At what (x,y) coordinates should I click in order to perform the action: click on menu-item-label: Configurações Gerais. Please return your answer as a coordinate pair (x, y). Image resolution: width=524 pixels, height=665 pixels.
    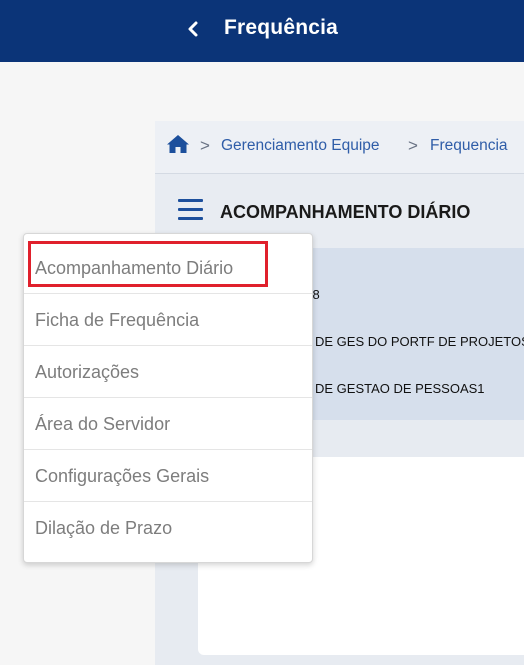
    Looking at the image, I should click on (122, 476).